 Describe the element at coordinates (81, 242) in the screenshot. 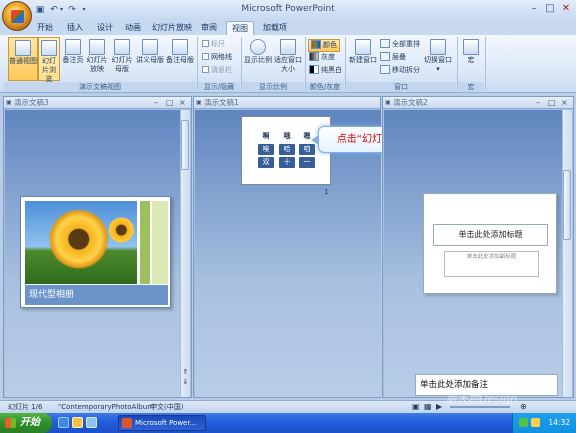

I see `sunflower-photo` at that location.